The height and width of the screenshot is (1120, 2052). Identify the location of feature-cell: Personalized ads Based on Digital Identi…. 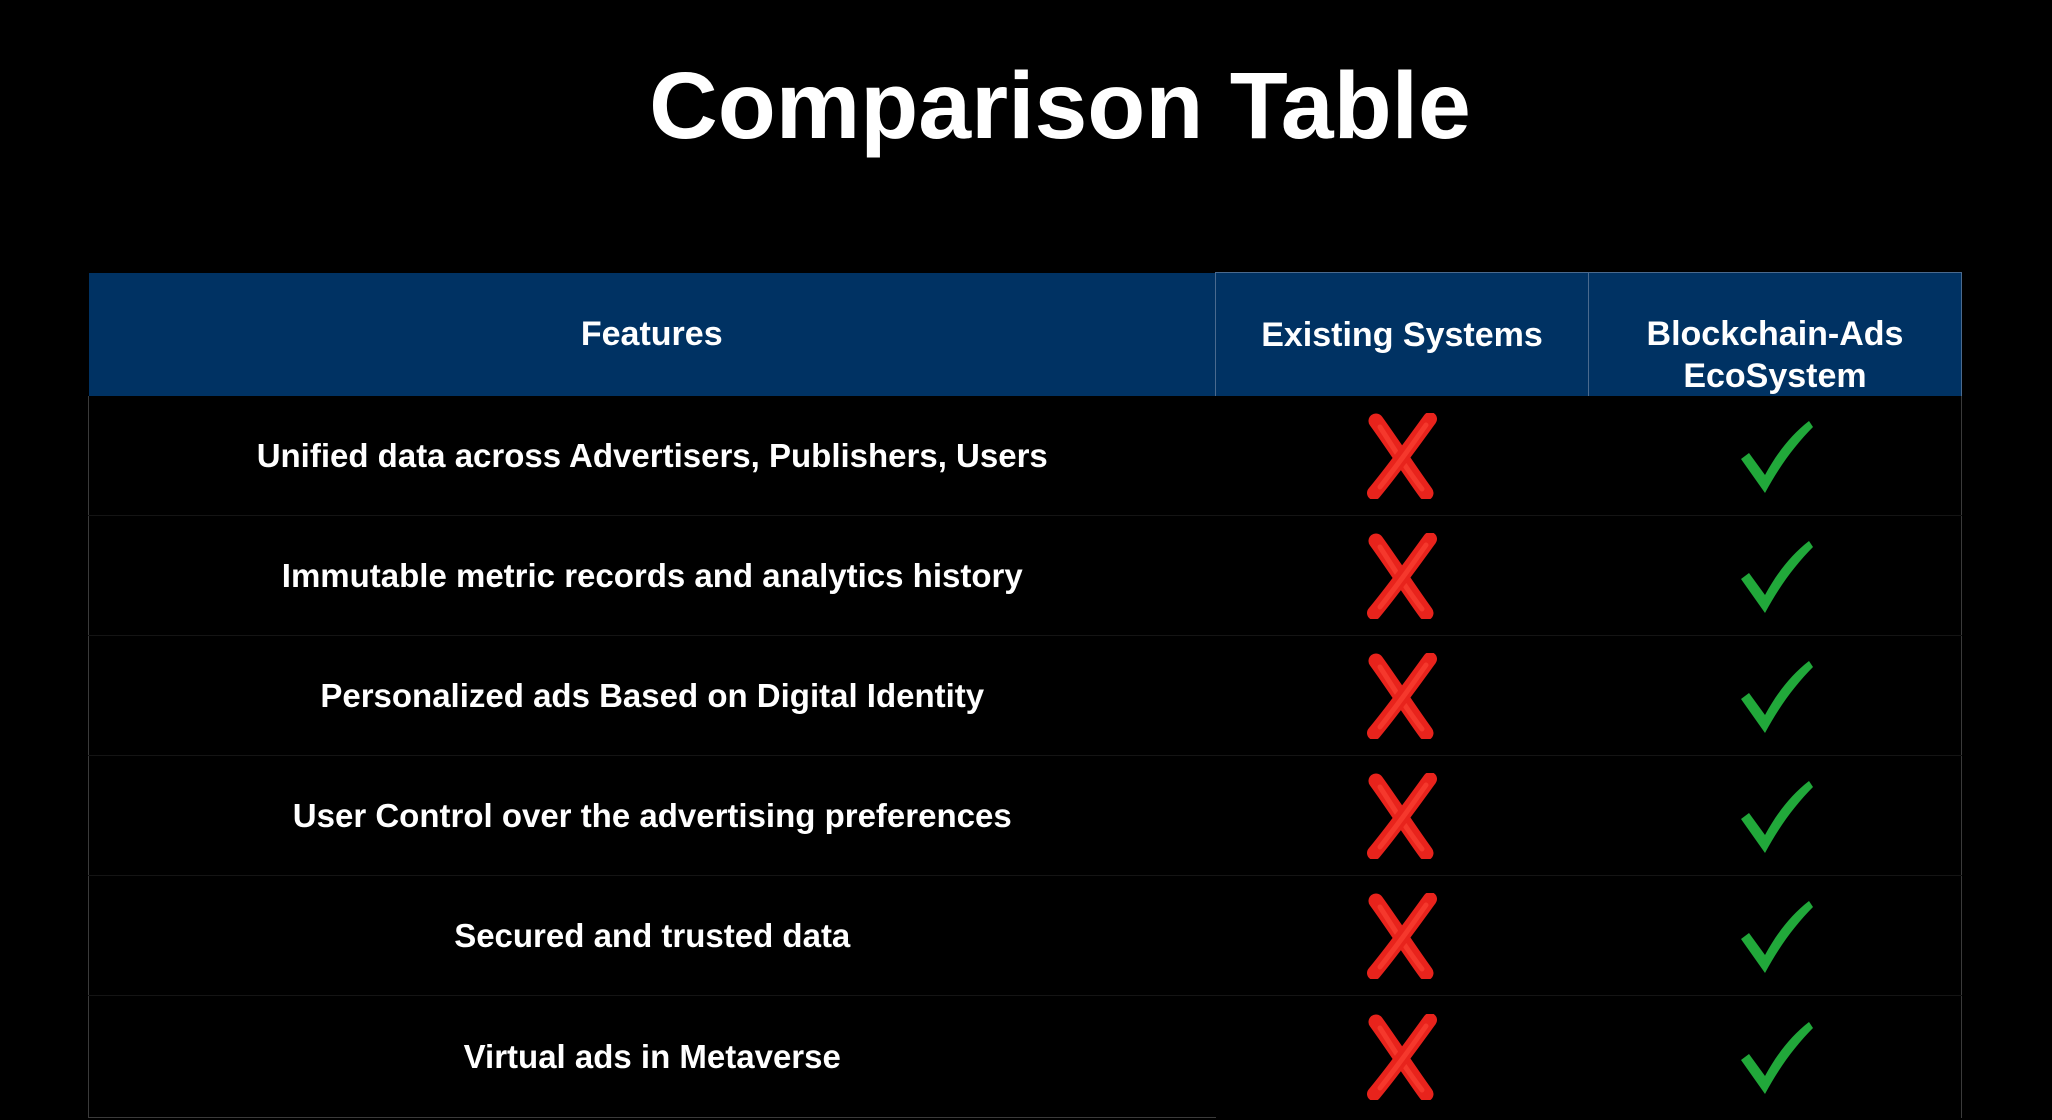
(652, 695).